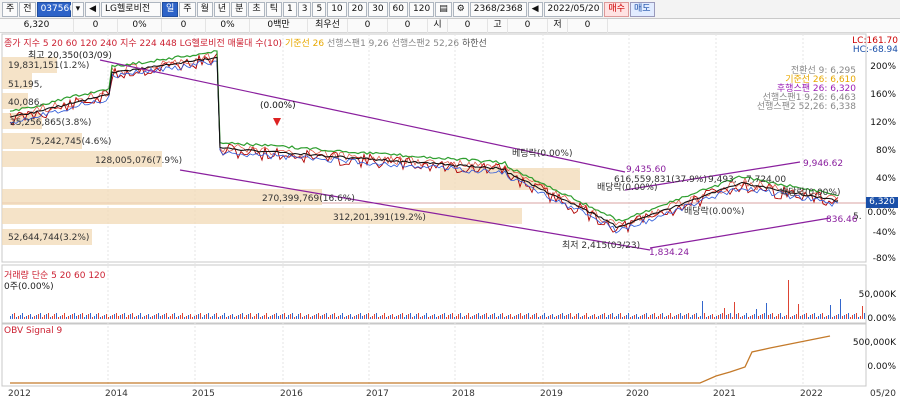  Describe the element at coordinates (881, 319) in the screenshot. I see `volume-tick-zero: 0.00%` at that location.